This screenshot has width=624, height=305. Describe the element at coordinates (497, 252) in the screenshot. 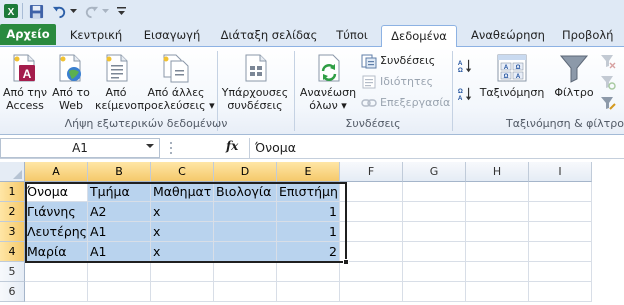

I see `cell-h4` at that location.